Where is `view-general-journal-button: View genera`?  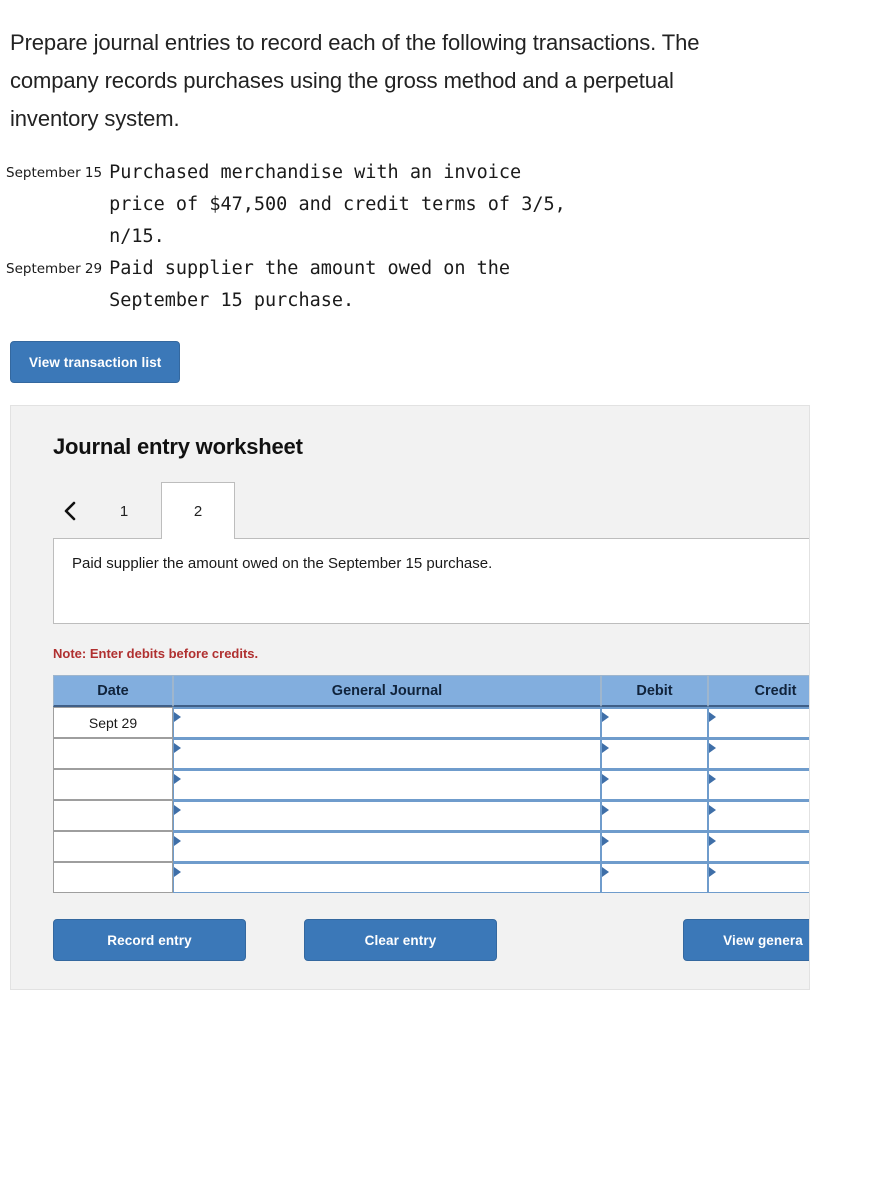 view-general-journal-button: View genera is located at coordinates (746, 940).